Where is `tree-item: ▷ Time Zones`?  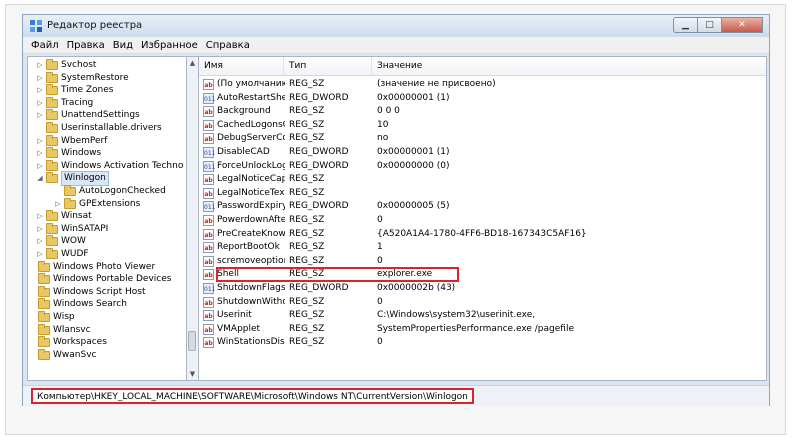
tree-item: ▷ Time Zones is located at coordinates (75, 90).